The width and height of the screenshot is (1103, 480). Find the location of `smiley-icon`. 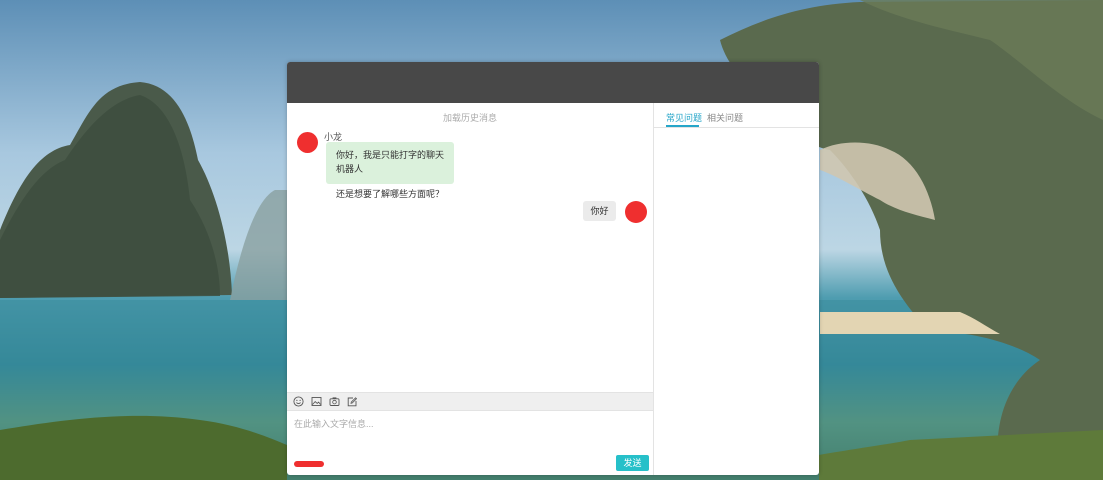

smiley-icon is located at coordinates (298, 401).